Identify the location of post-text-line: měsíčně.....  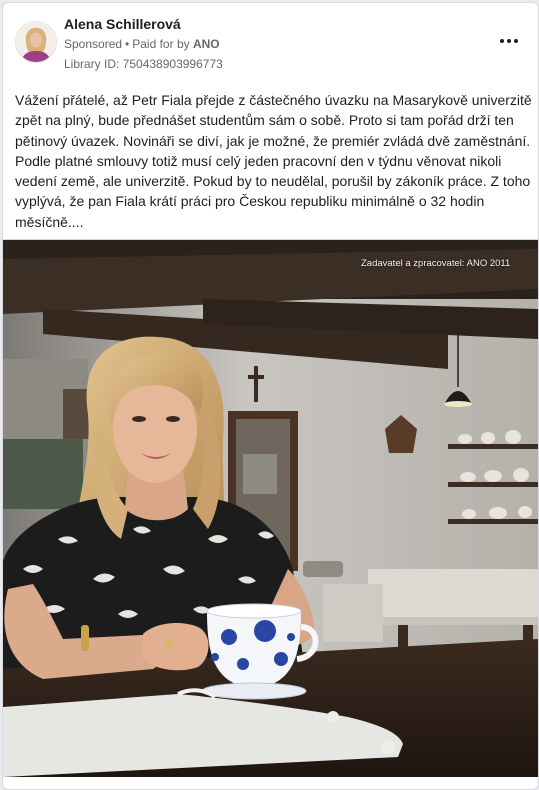
(49, 221).